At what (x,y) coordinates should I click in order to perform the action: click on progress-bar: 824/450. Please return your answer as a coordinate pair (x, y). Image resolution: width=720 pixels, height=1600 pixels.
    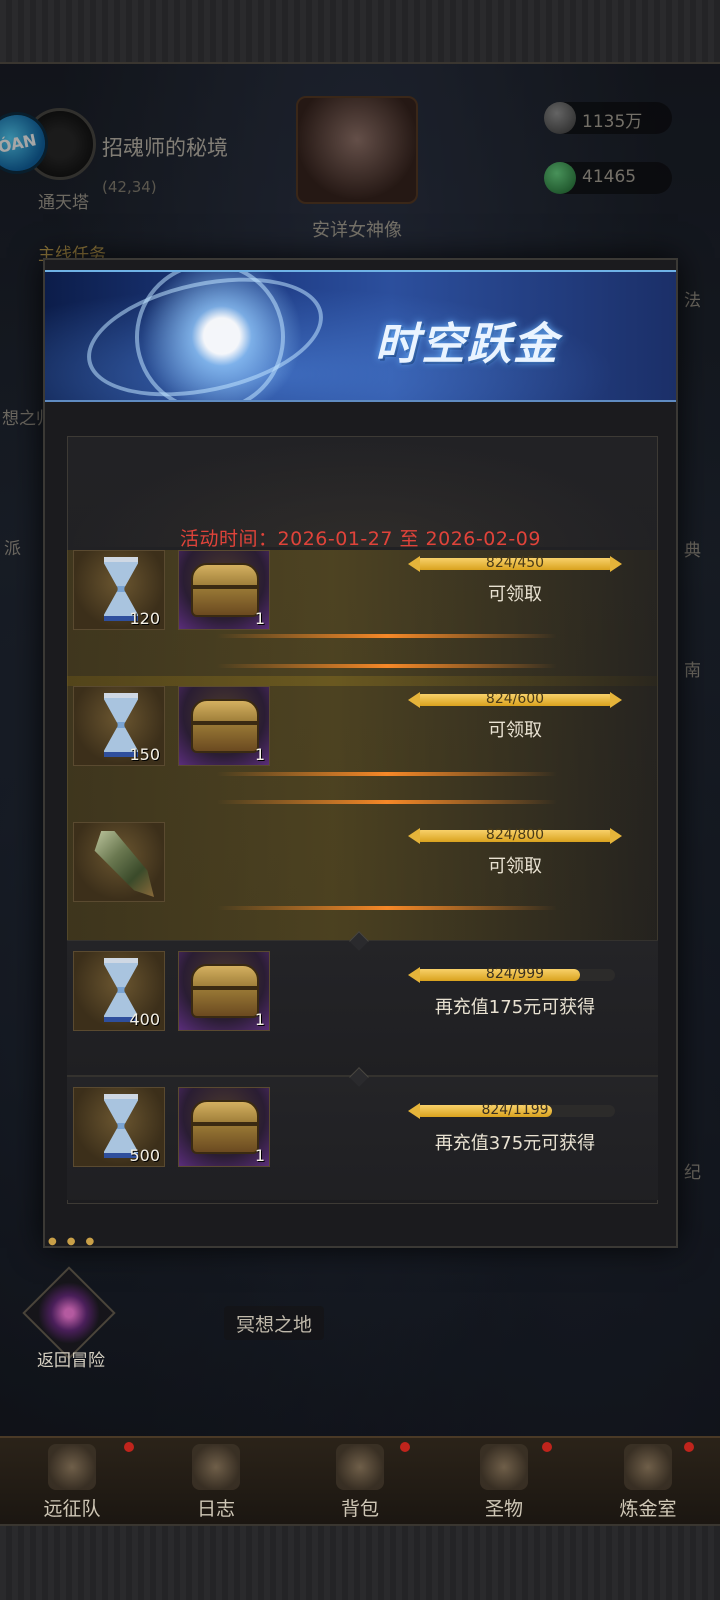
    Looking at the image, I should click on (515, 563).